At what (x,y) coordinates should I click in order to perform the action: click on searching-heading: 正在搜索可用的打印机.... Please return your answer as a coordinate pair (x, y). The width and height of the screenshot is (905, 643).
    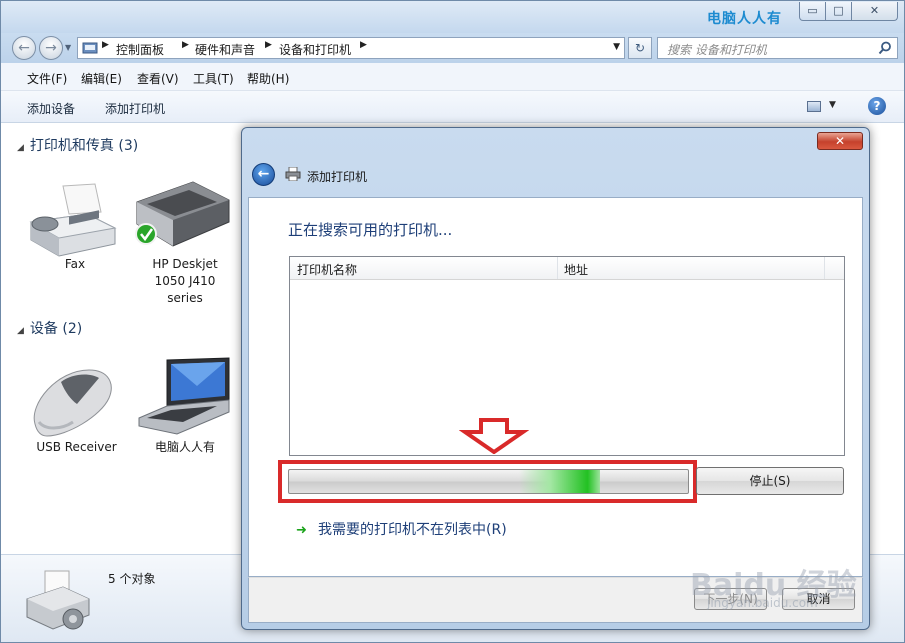
    Looking at the image, I should click on (370, 230).